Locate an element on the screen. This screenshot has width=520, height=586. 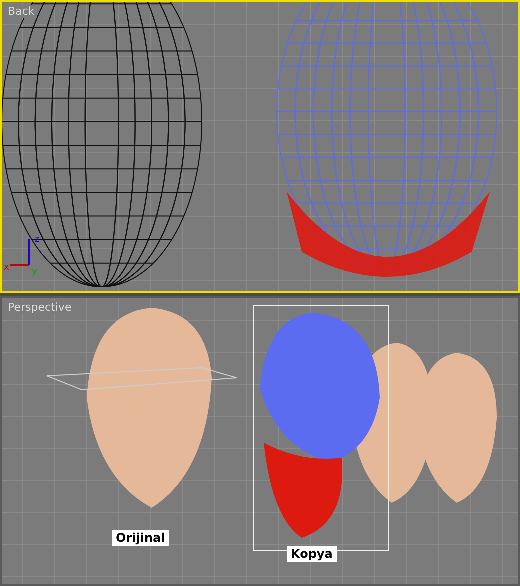
caption: Kopya is located at coordinates (312, 554).